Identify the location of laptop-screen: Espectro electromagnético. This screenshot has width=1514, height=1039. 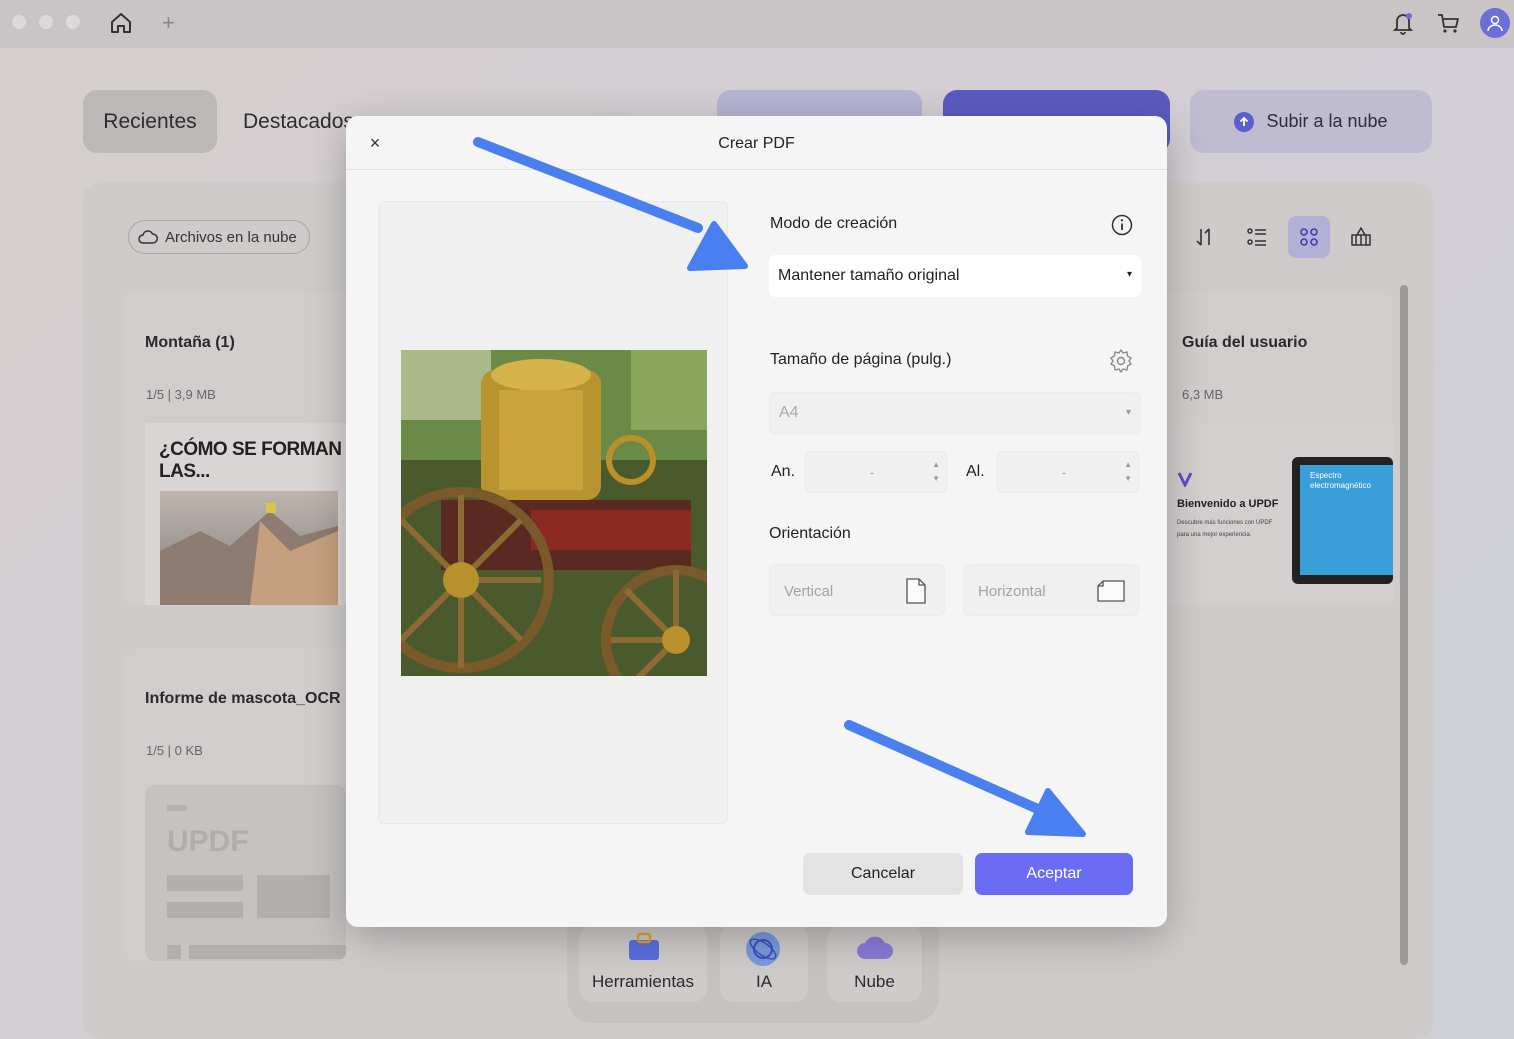
(1342, 520).